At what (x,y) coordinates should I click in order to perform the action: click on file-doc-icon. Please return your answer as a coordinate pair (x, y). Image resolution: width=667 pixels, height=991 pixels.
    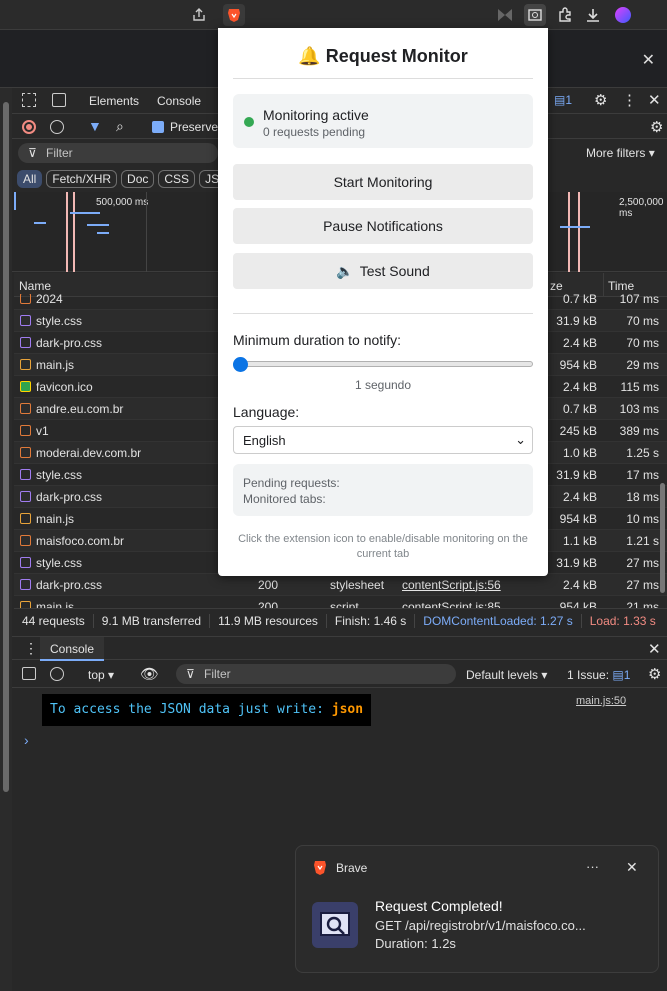
    Looking at the image, I should click on (25, 540).